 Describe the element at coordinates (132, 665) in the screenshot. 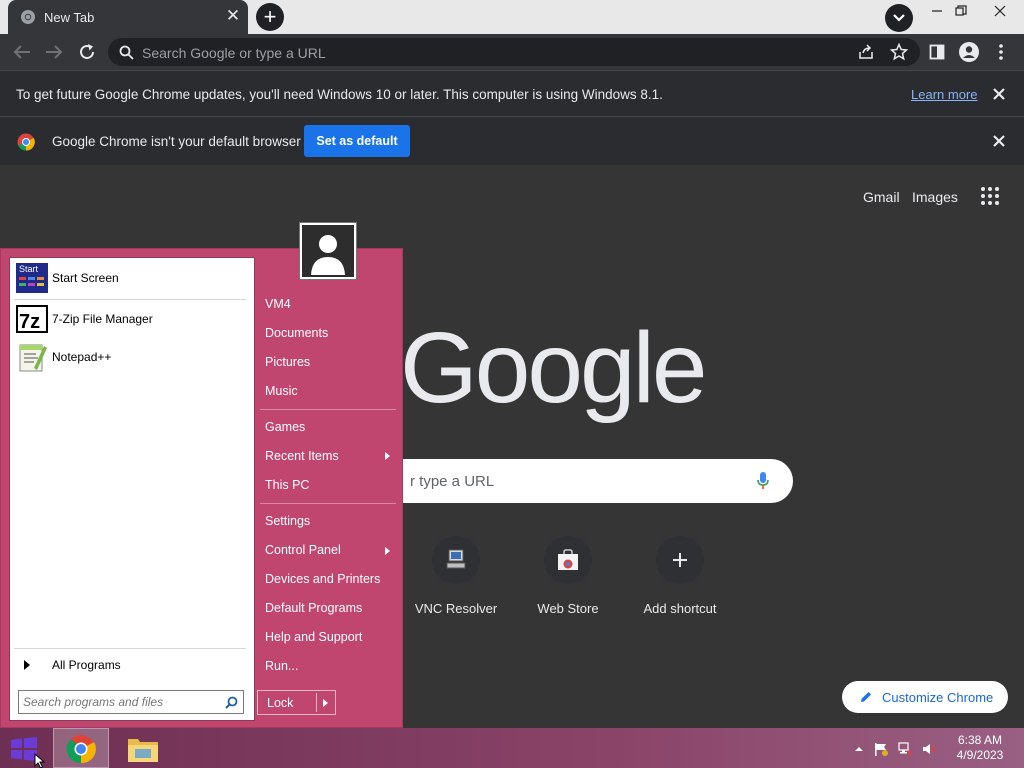

I see `all-programs-button: All Programs` at that location.